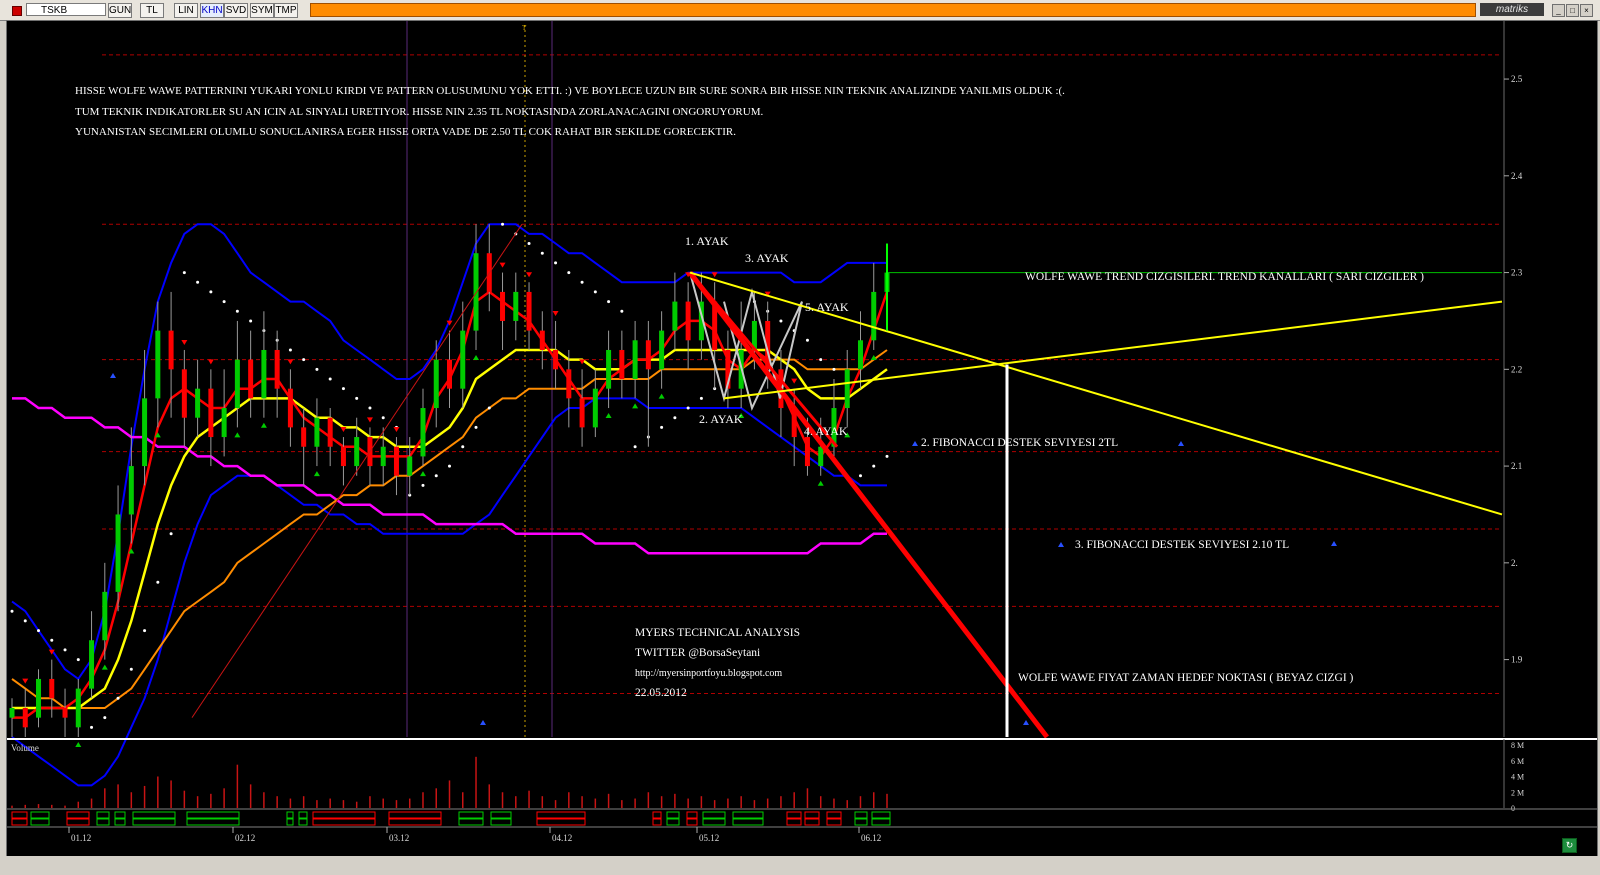  What do you see at coordinates (1569, 845) in the screenshot?
I see `refresh-icon: ↻` at bounding box center [1569, 845].